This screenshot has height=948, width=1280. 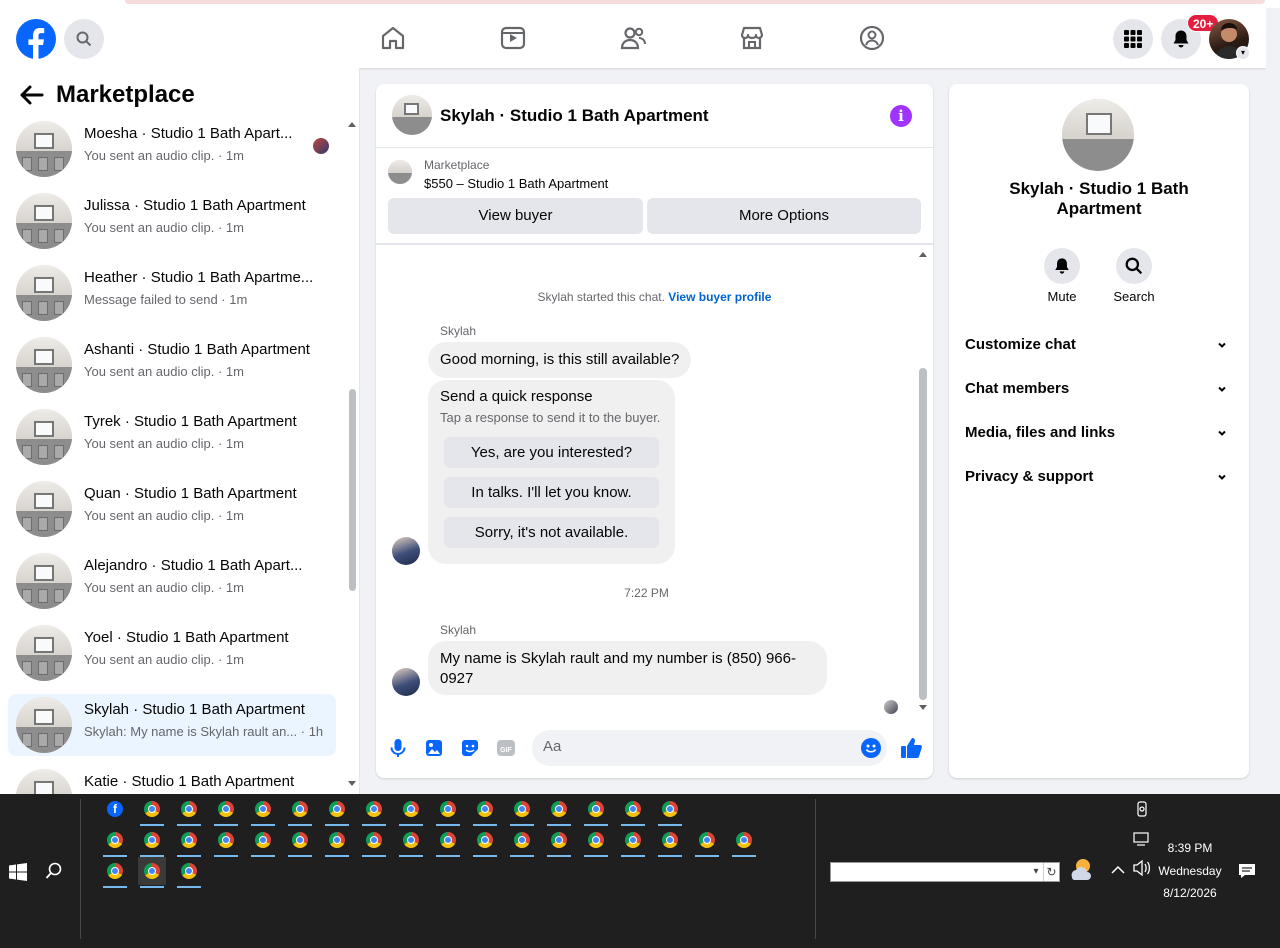 I want to click on taskbar-day: Wednesday, so click(x=1190, y=871).